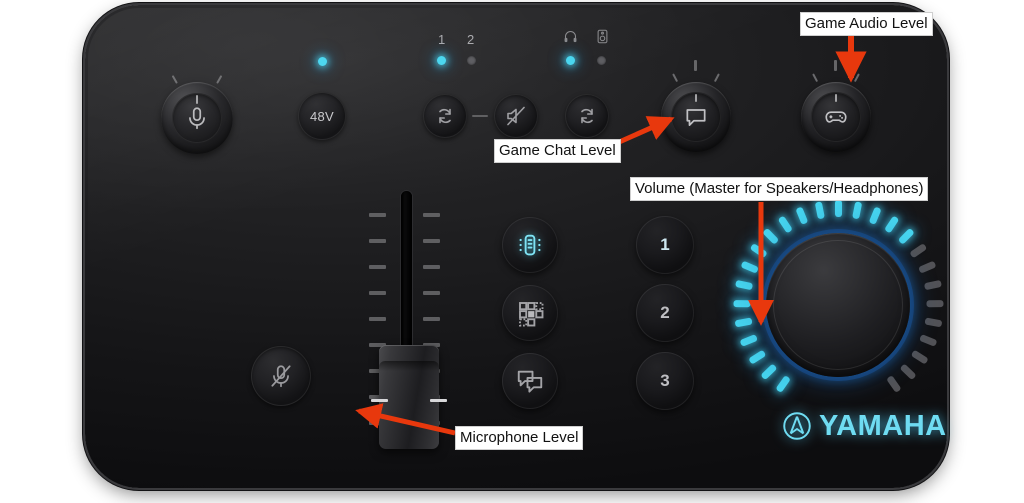  I want to click on game-audio-top-tick, so click(835, 65).